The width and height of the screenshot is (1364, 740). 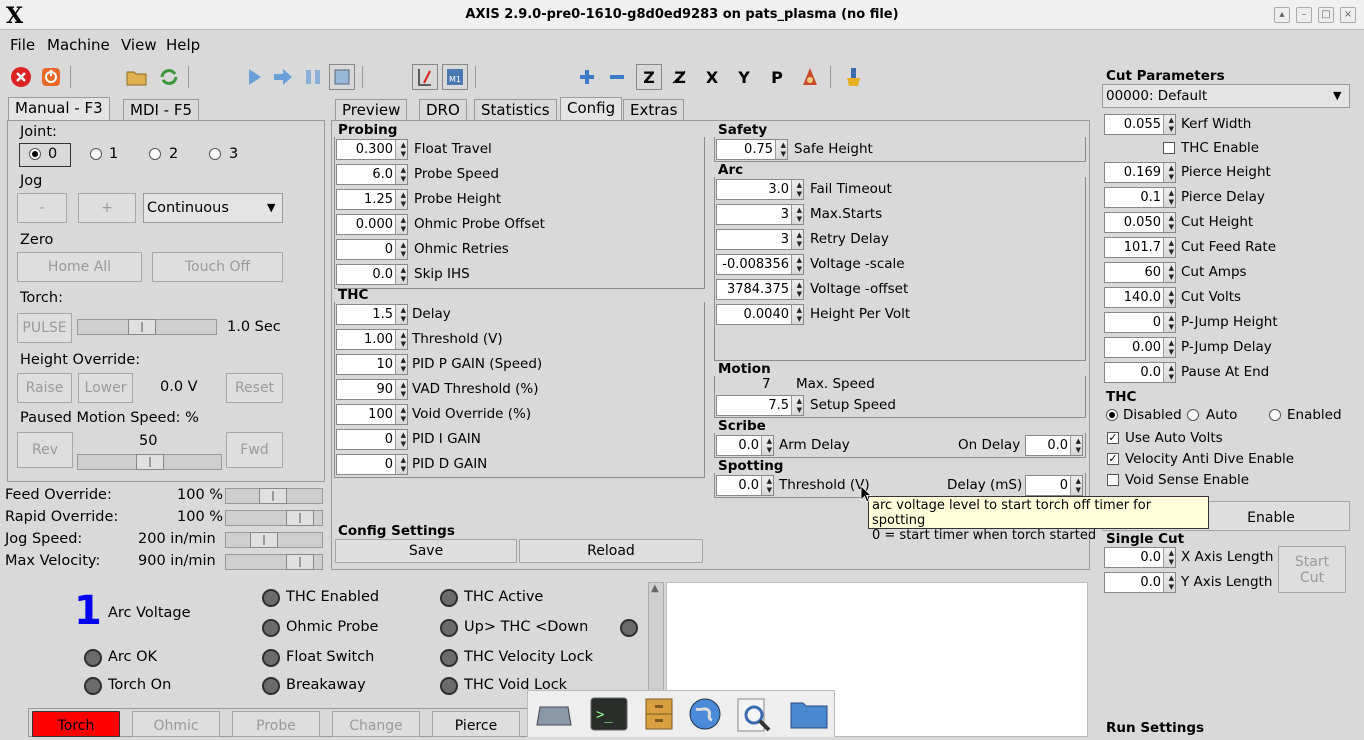 I want to click on reset-button: Reset, so click(x=254, y=388).